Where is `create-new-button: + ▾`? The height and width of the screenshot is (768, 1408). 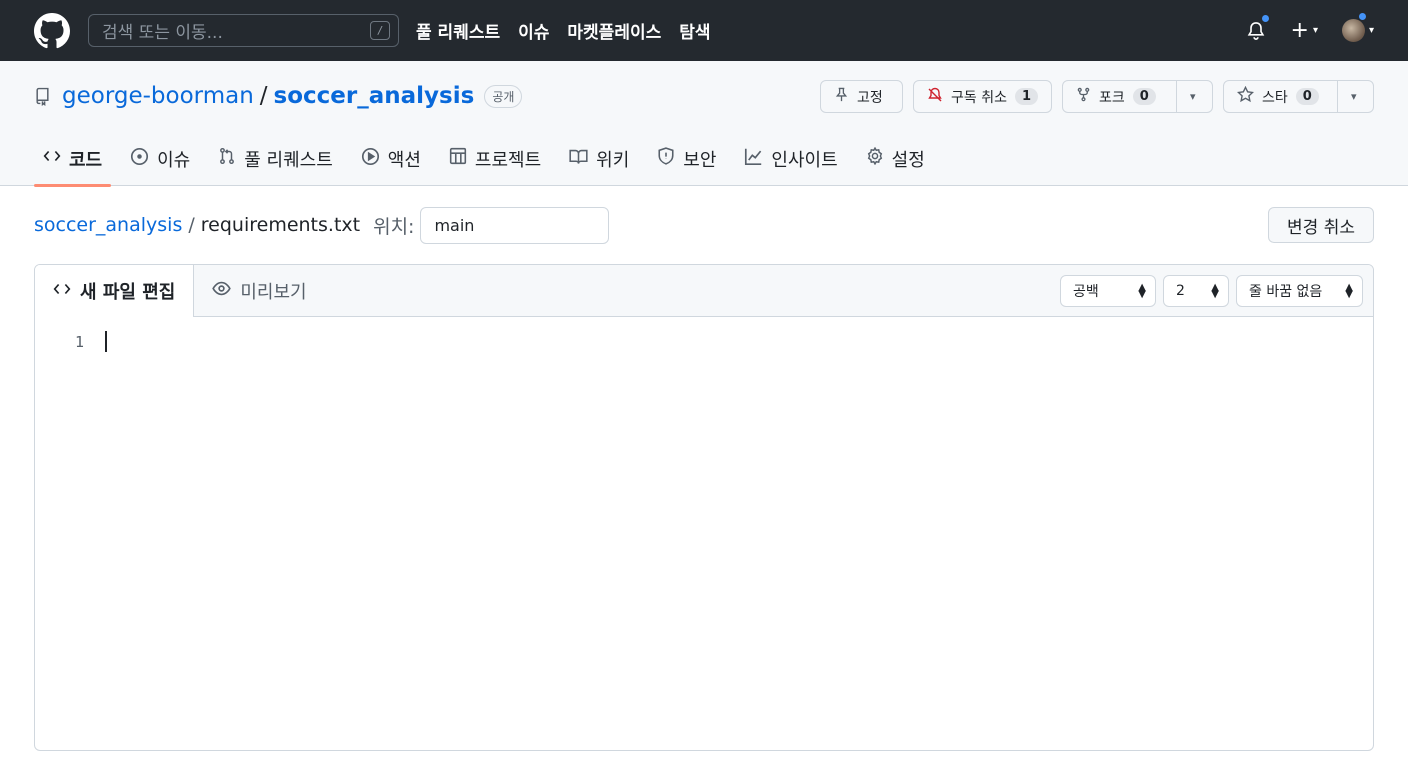
create-new-button: + ▾ is located at coordinates (1304, 30).